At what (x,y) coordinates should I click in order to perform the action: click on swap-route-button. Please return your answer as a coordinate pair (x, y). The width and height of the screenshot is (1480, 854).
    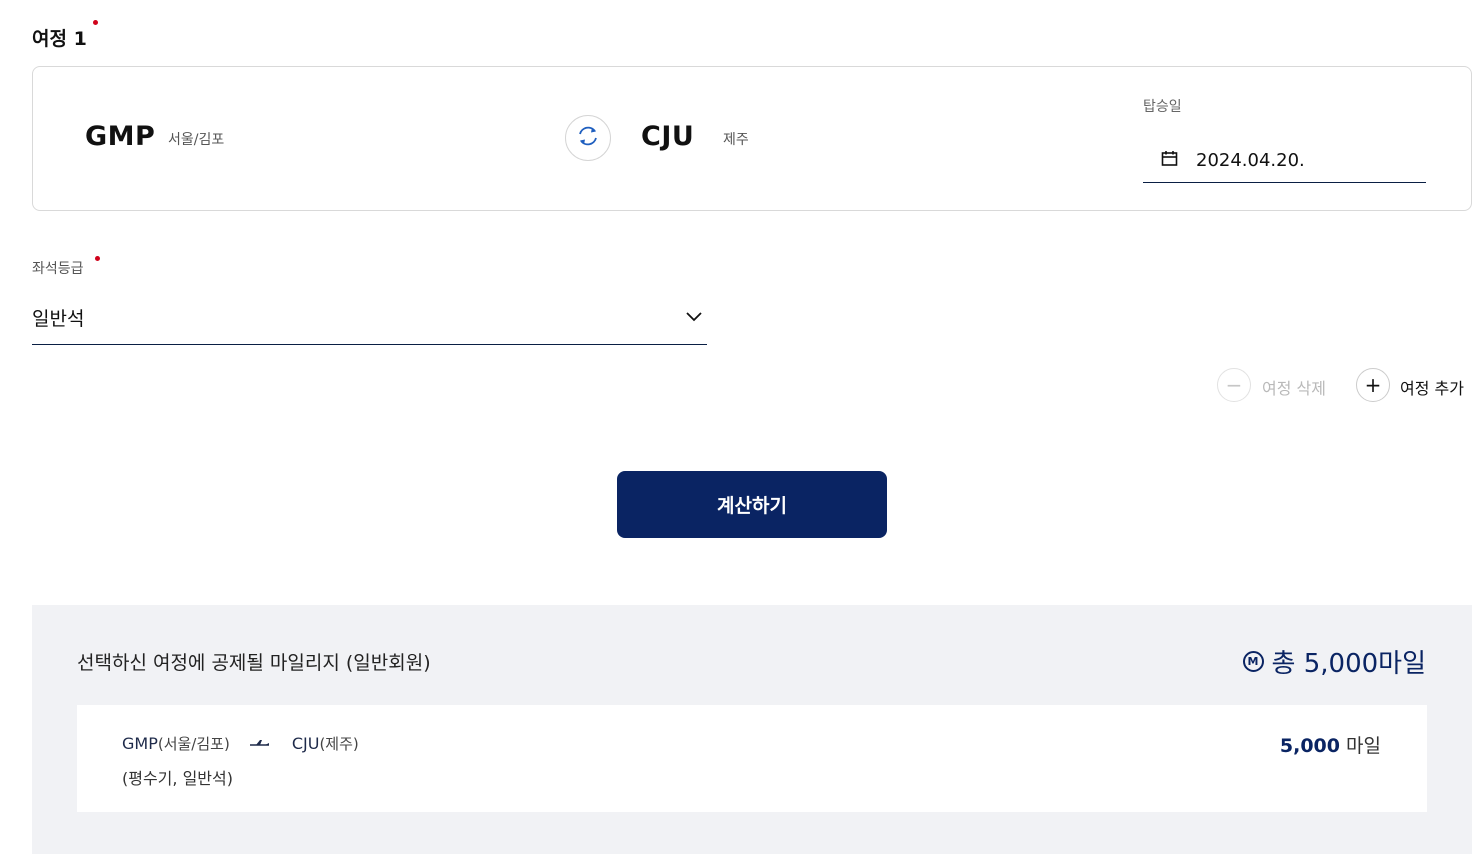
    Looking at the image, I should click on (588, 138).